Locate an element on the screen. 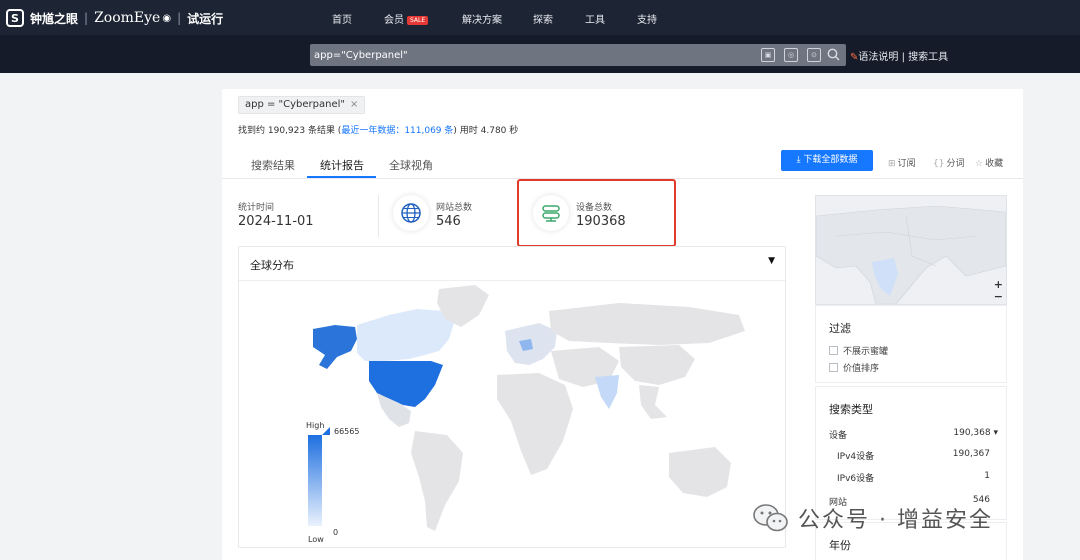 The image size is (1080, 560). nav-support: 支持 is located at coordinates (647, 18).